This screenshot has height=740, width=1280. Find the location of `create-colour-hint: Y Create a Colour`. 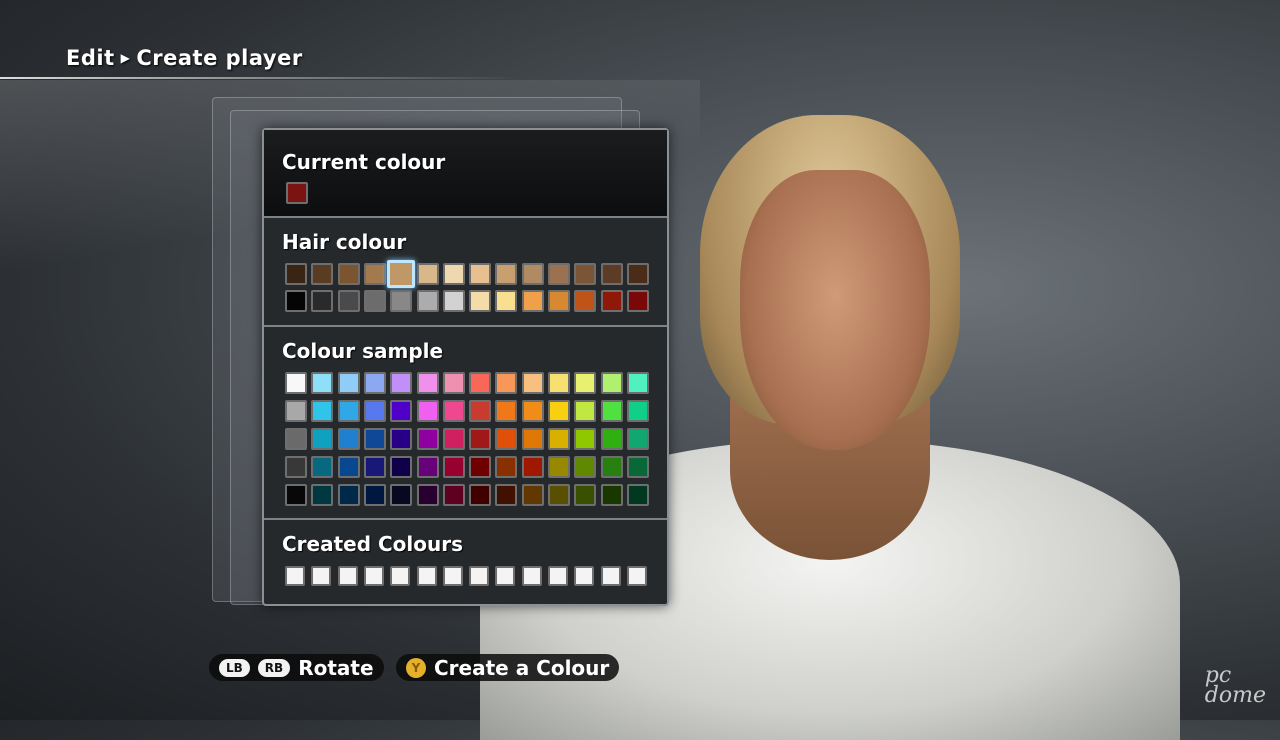

create-colour-hint: Y Create a Colour is located at coordinates (508, 667).